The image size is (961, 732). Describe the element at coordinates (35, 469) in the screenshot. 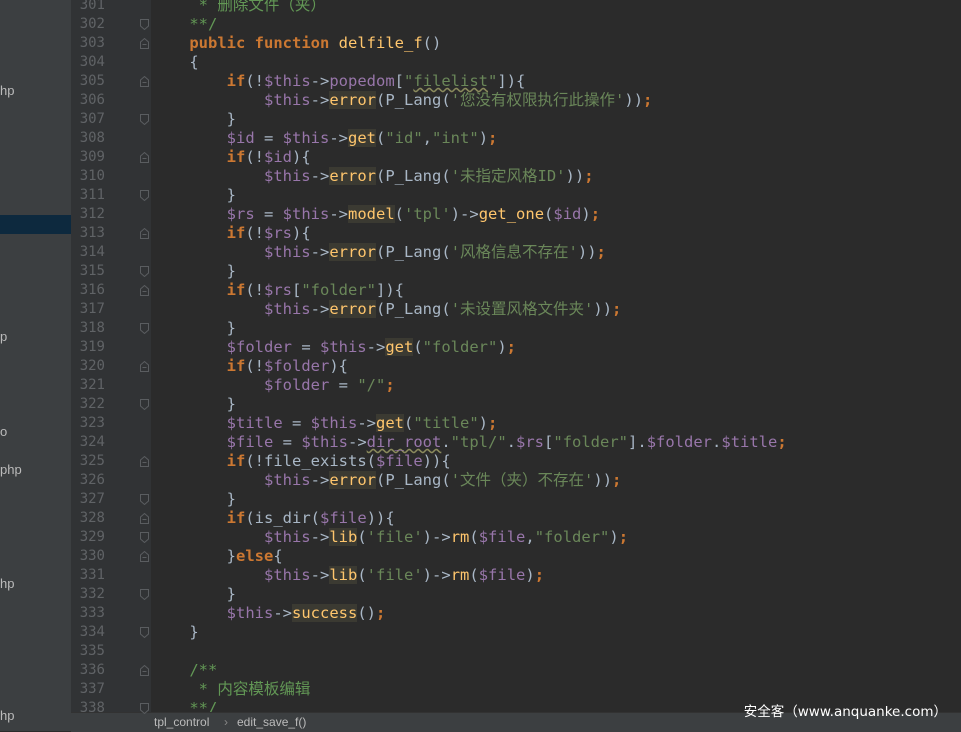

I see `sidebar-file-item: php` at that location.